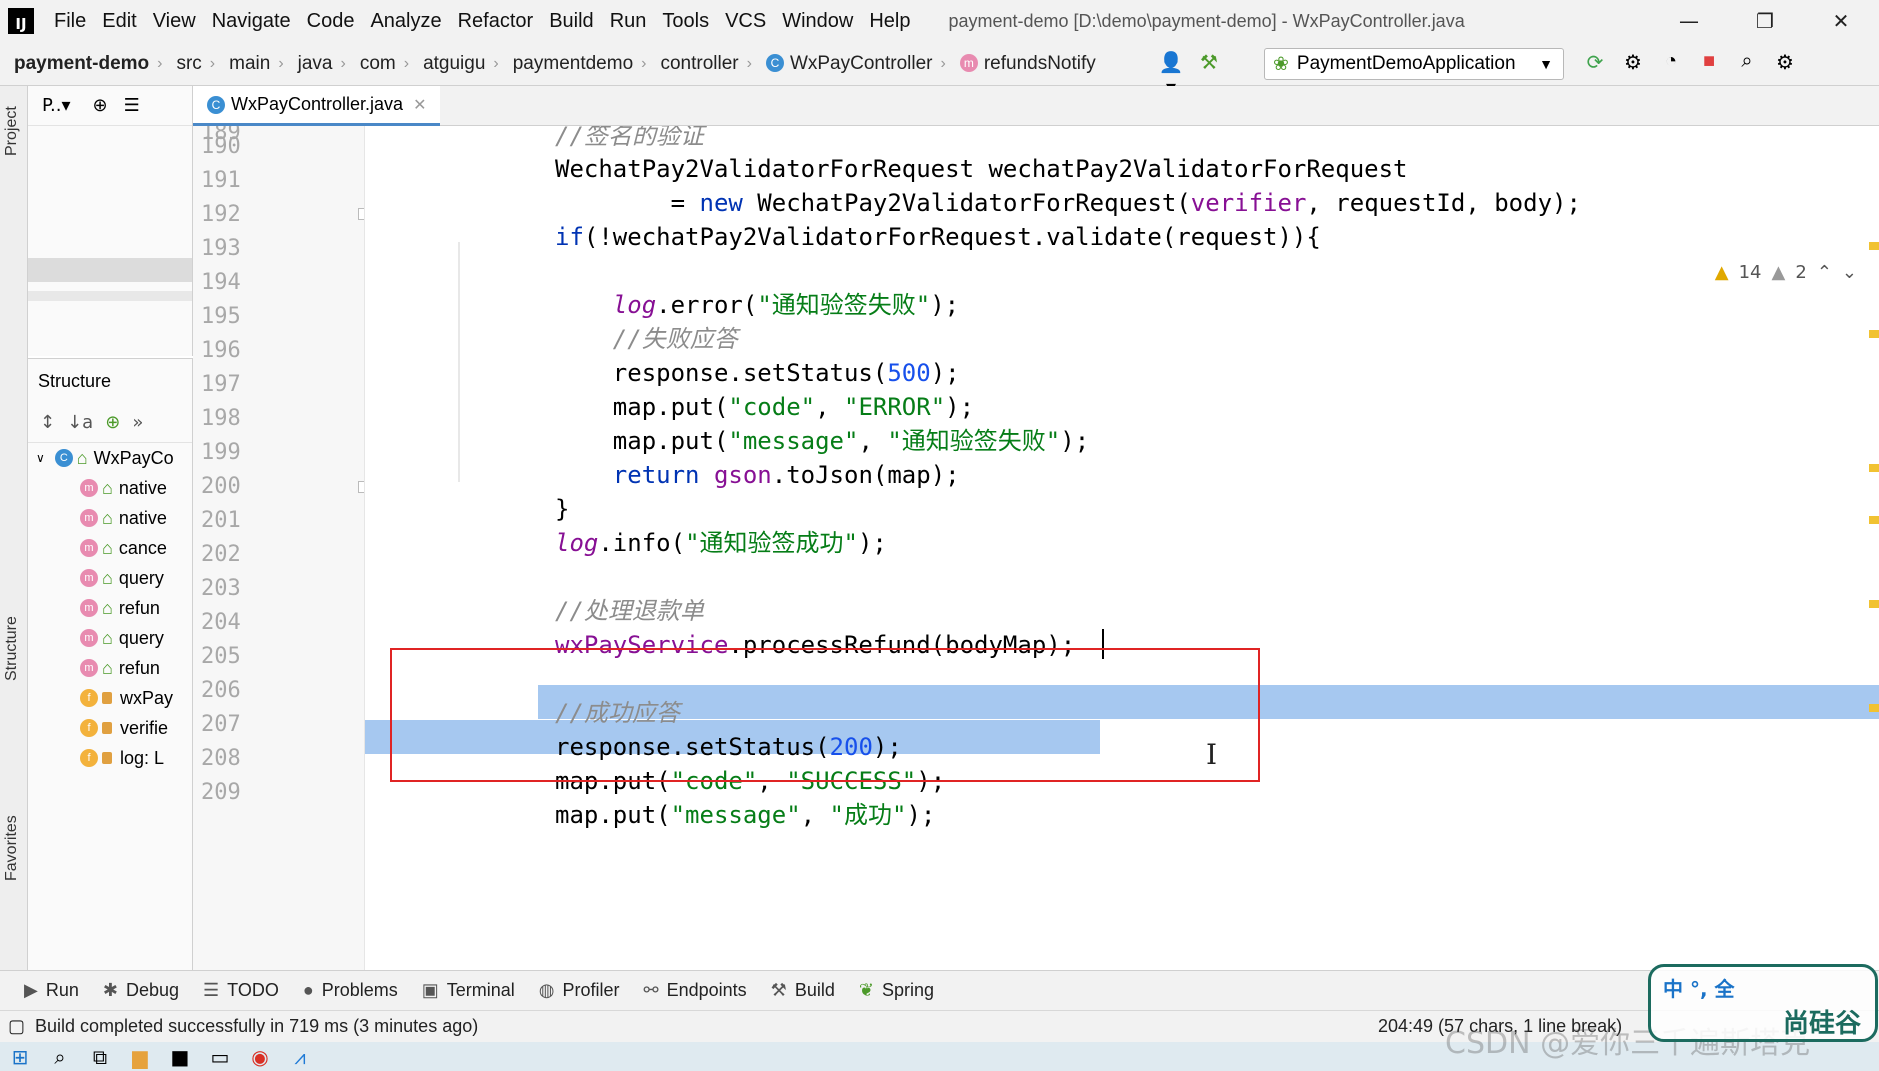  What do you see at coordinates (1671, 64) in the screenshot?
I see `profiler-icon: ◔` at bounding box center [1671, 64].